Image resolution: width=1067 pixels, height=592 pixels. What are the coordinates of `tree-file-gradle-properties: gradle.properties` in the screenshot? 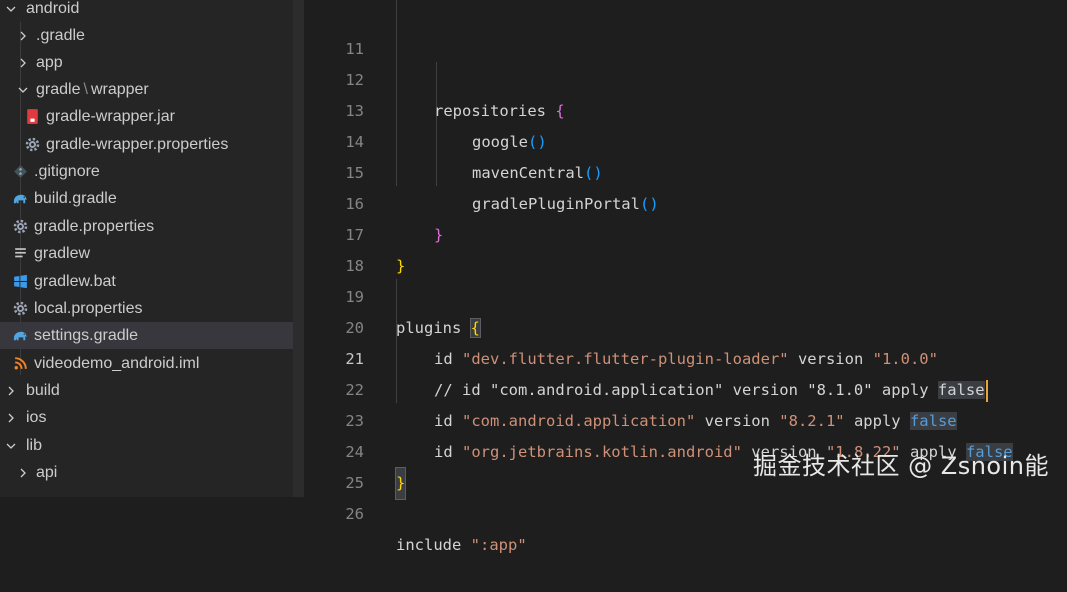 It's located at (152, 226).